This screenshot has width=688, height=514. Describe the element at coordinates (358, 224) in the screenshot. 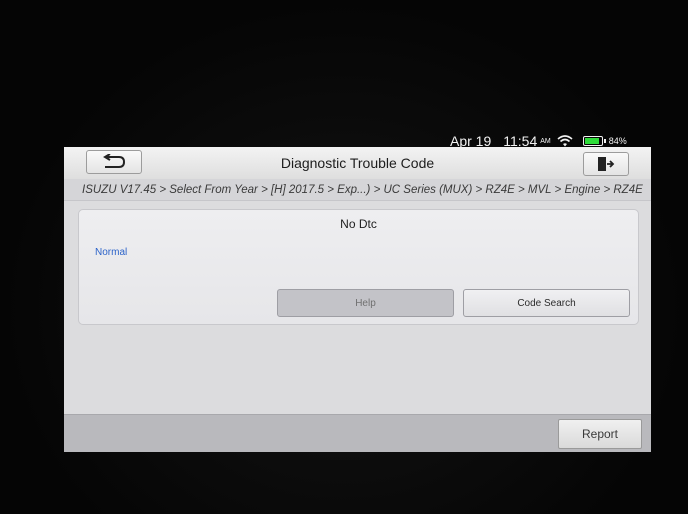

I see `dtc-message: No Dtc` at that location.